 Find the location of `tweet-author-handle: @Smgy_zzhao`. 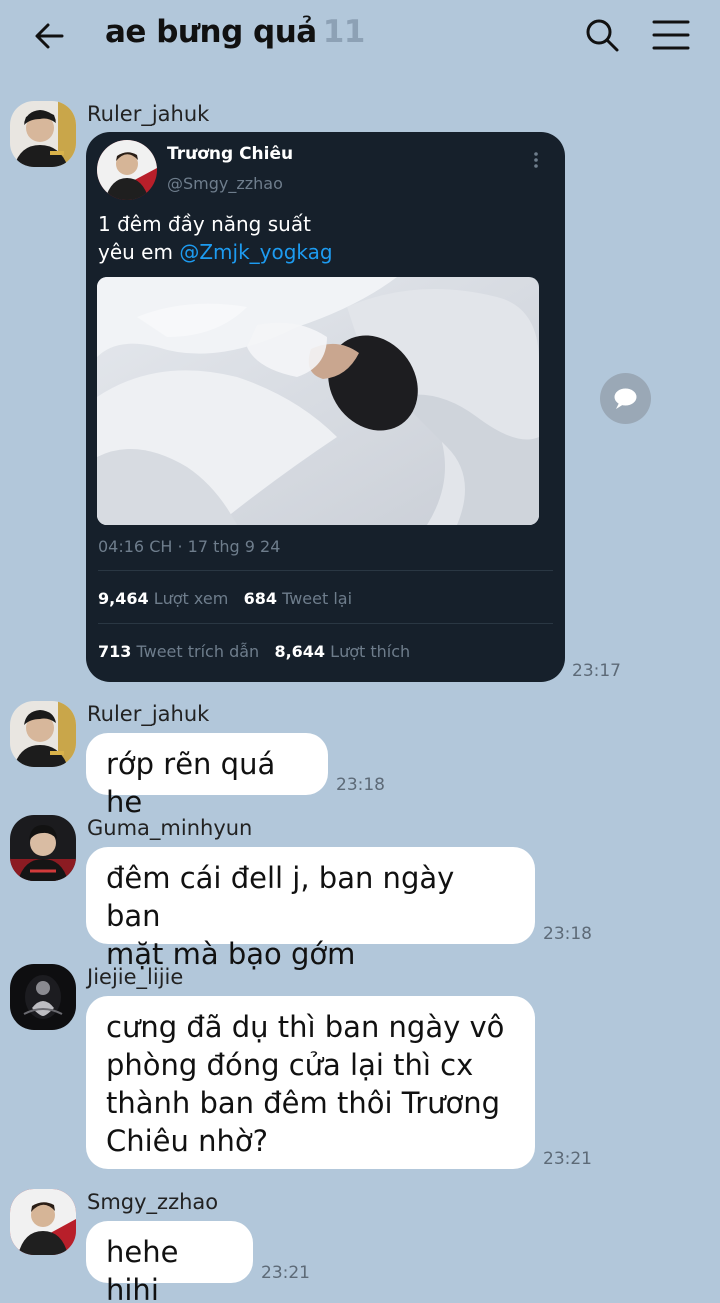

tweet-author-handle: @Smgy_zzhao is located at coordinates (225, 183).